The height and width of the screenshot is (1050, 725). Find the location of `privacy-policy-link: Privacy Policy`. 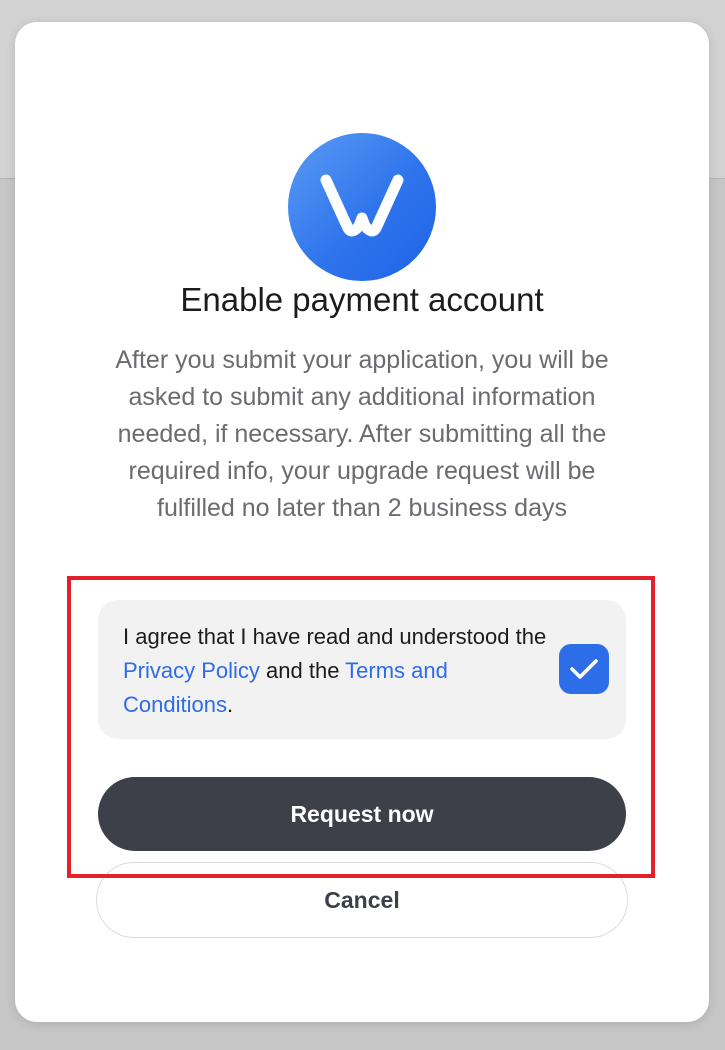

privacy-policy-link: Privacy Policy is located at coordinates (191, 670).